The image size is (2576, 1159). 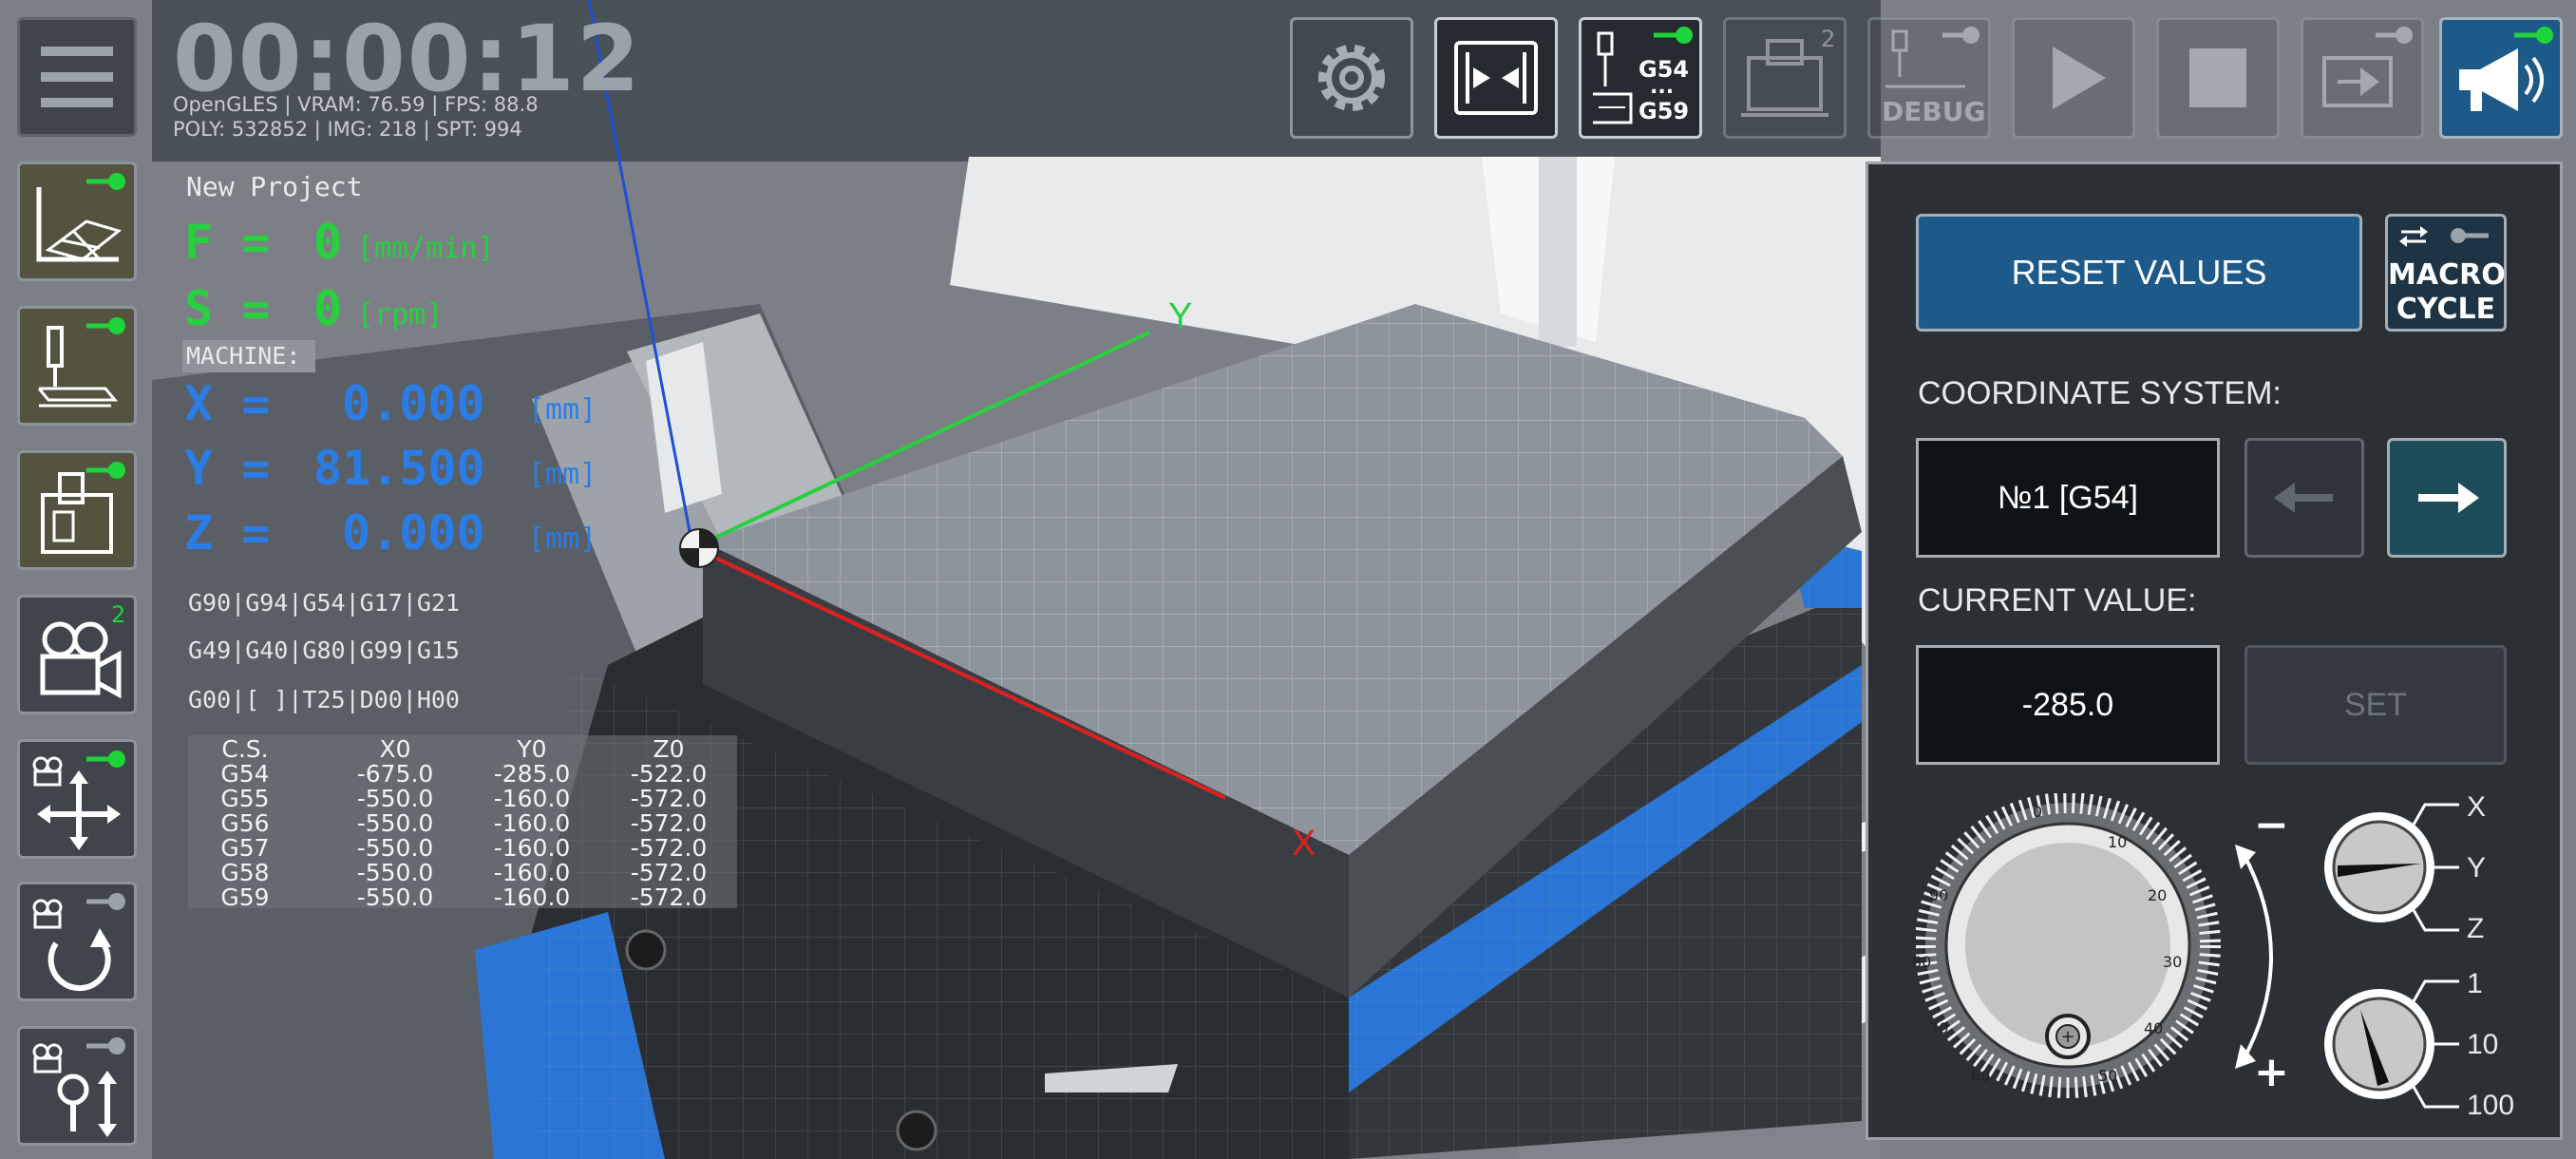 What do you see at coordinates (2108, 1076) in the screenshot?
I see `dial-tick-50: 50` at bounding box center [2108, 1076].